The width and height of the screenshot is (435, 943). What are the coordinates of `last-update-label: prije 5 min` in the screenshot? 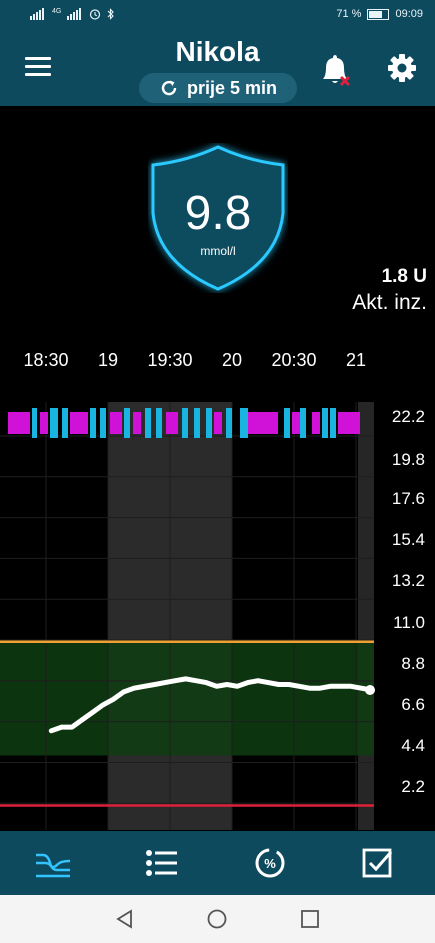 It's located at (232, 87).